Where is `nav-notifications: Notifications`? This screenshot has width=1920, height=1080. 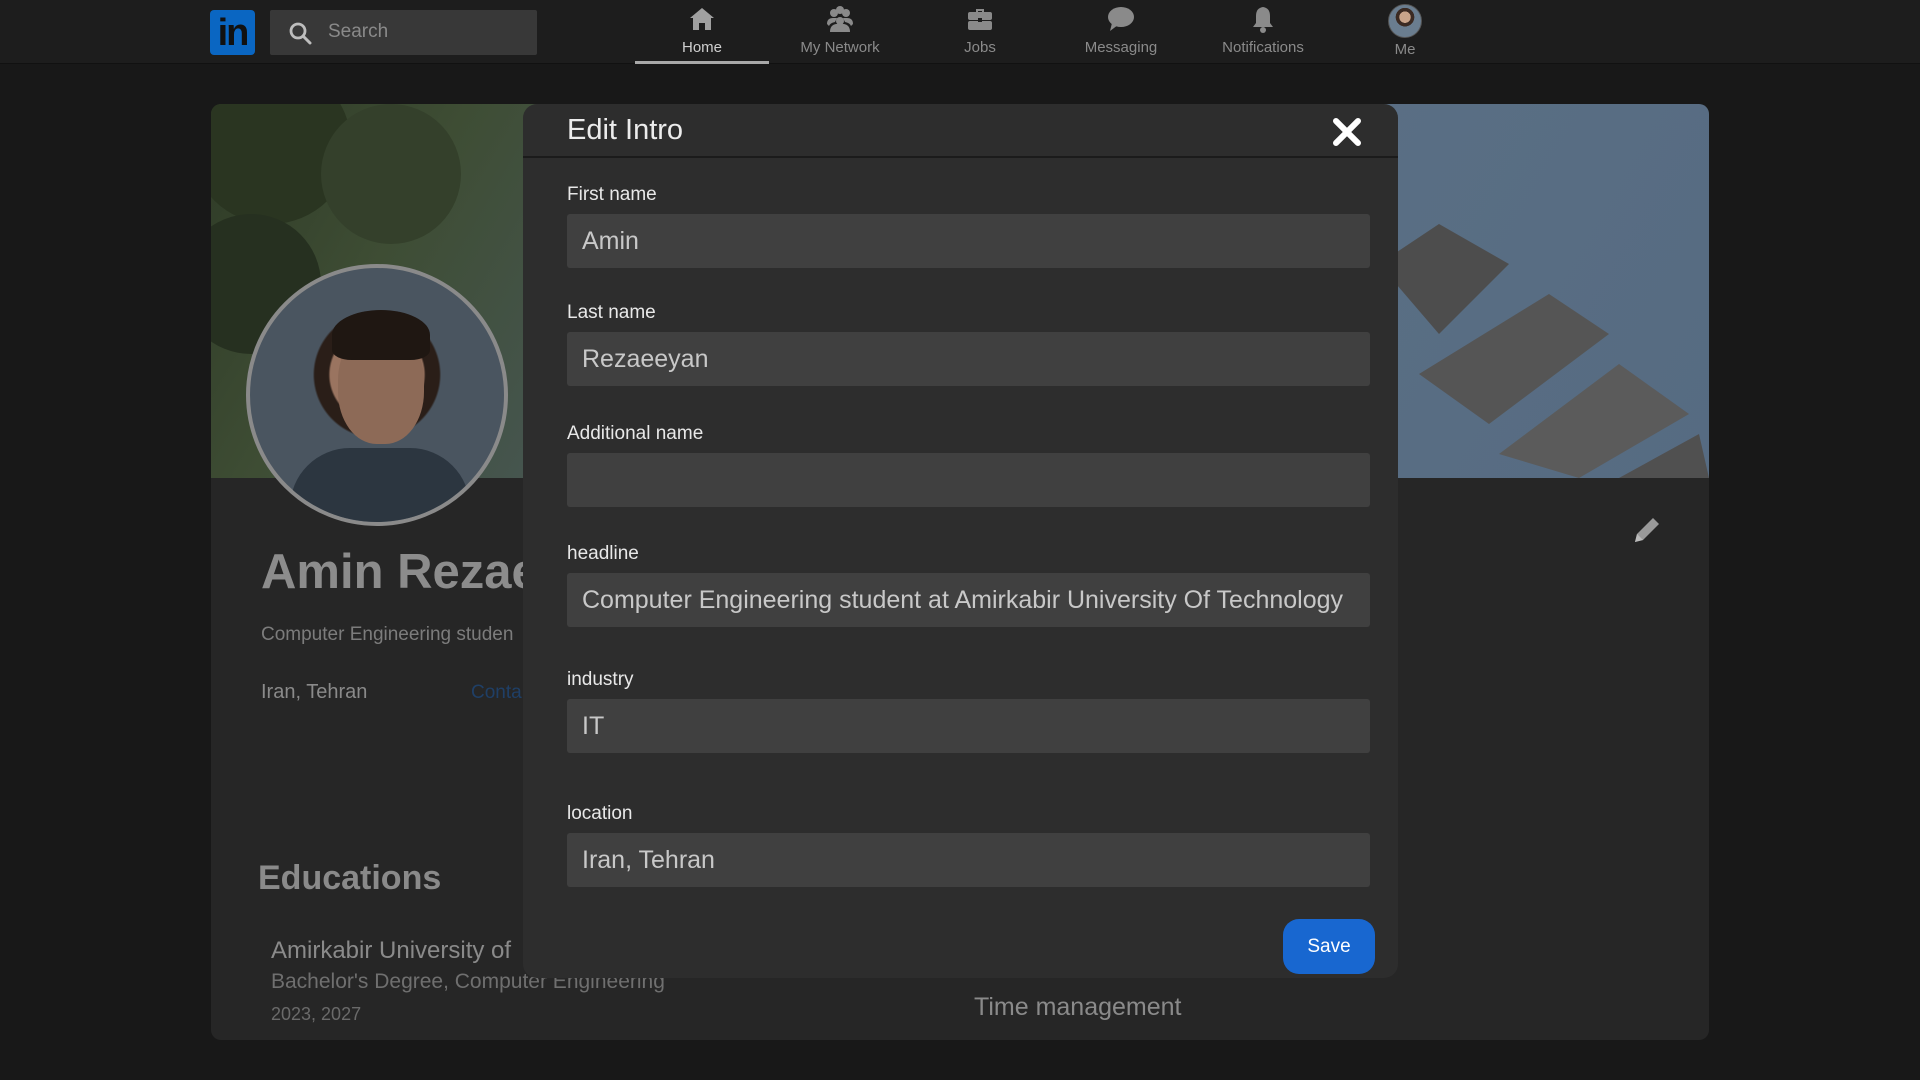 nav-notifications: Notifications is located at coordinates (1263, 34).